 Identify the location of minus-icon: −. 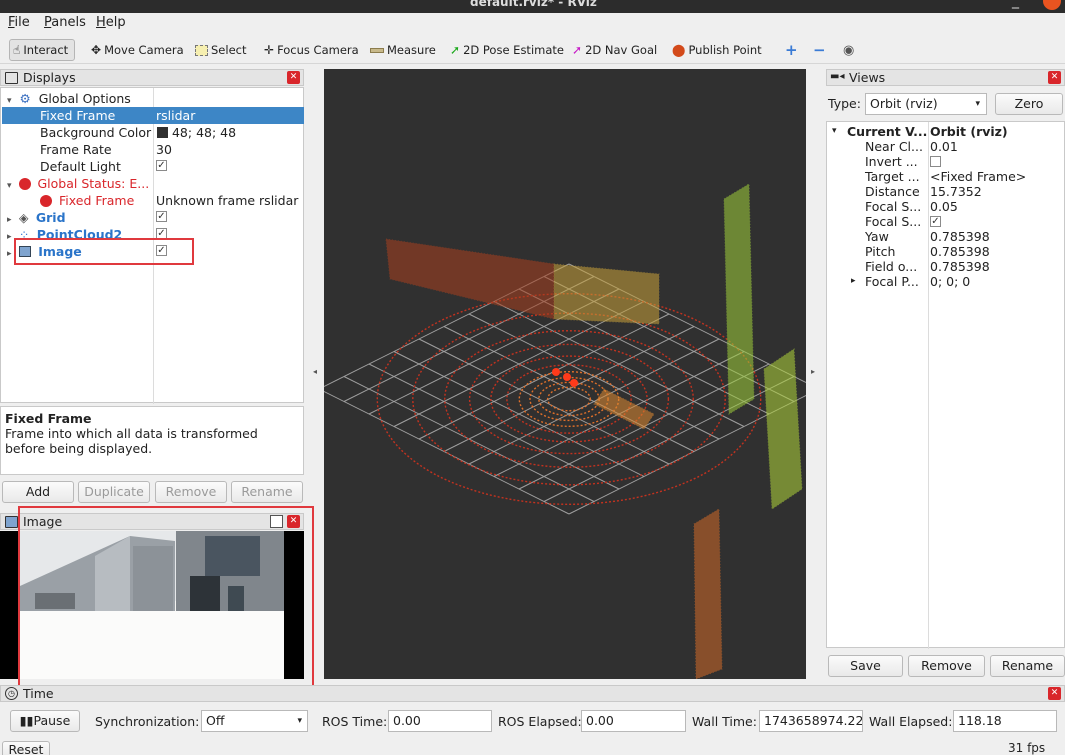
(819, 50).